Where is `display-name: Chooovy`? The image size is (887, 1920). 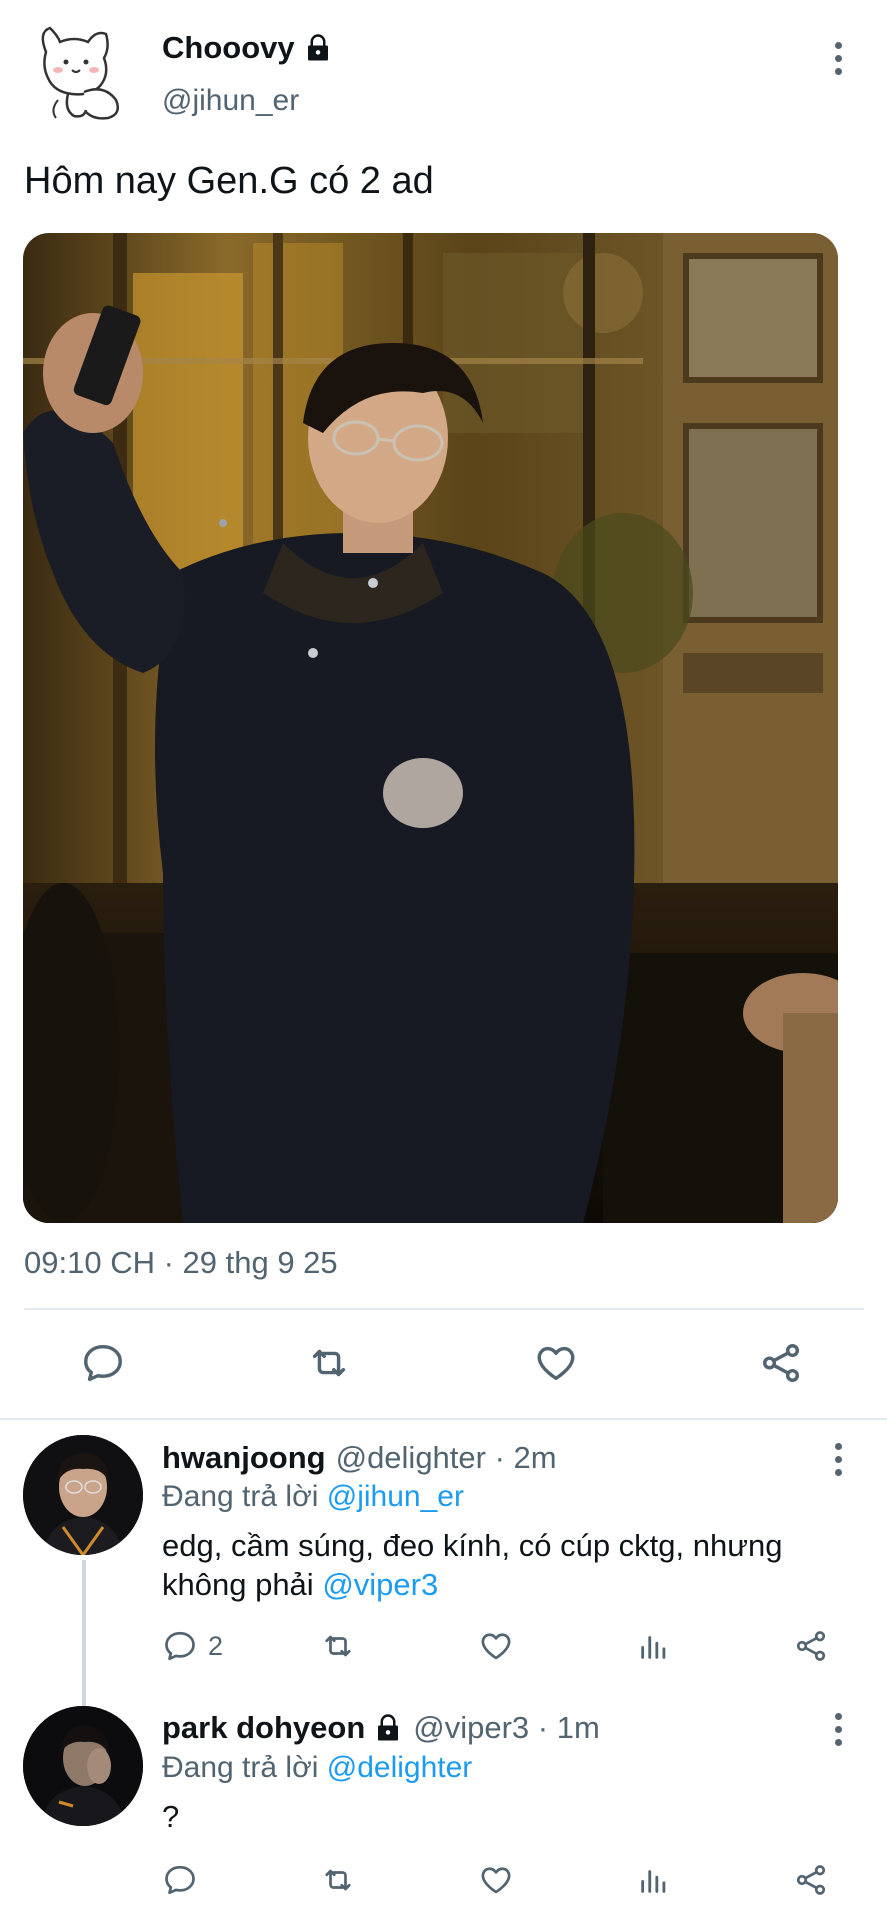 display-name: Chooovy is located at coordinates (247, 48).